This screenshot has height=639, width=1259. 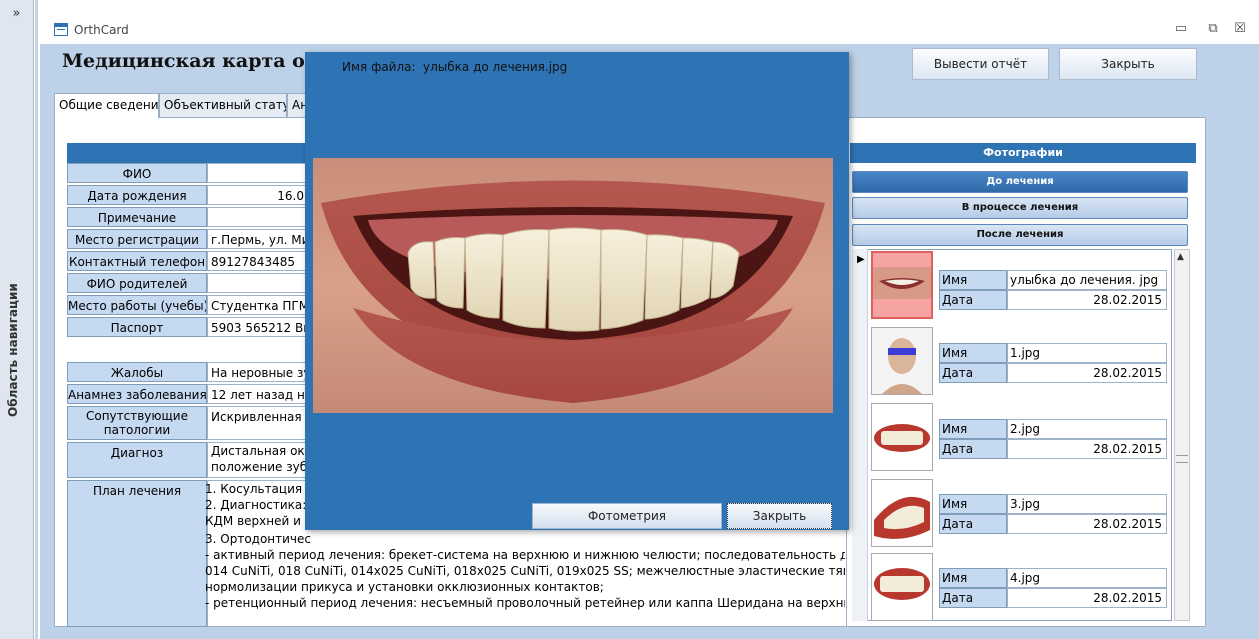 I want to click on window-title: OrthCard, so click(x=101, y=30).